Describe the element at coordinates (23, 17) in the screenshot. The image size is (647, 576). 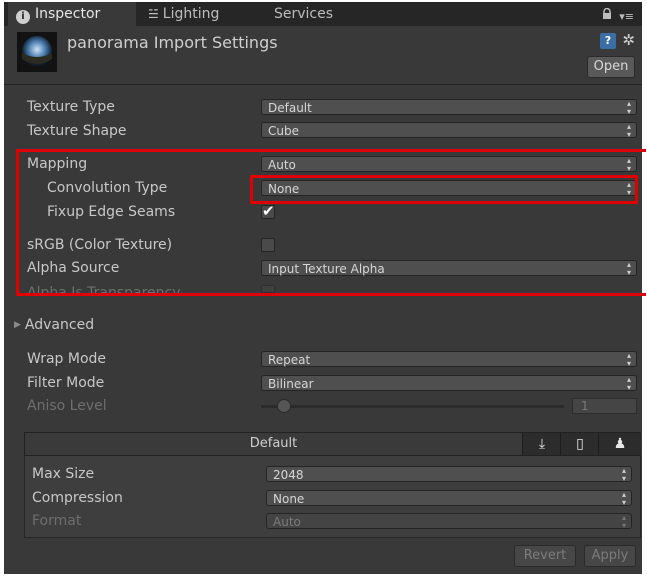
I see `info-icon: i` at that location.